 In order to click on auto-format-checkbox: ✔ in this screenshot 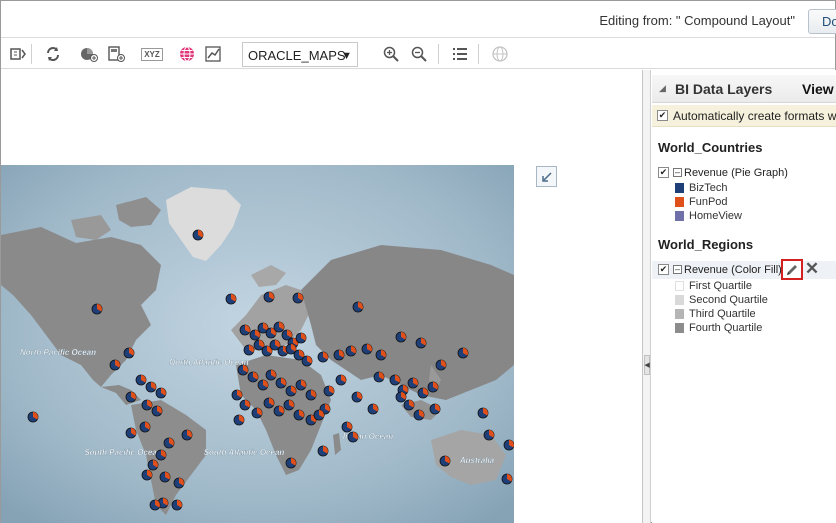, I will do `click(662, 115)`.